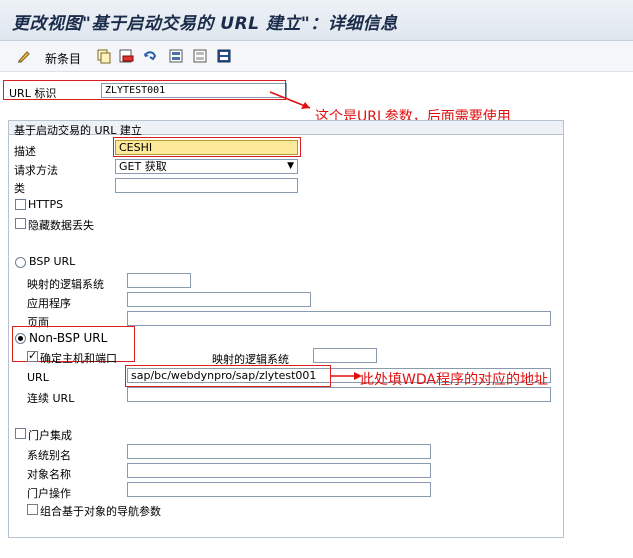 The height and width of the screenshot is (558, 633). Describe the element at coordinates (38, 377) in the screenshot. I see `url-label: URL` at that location.